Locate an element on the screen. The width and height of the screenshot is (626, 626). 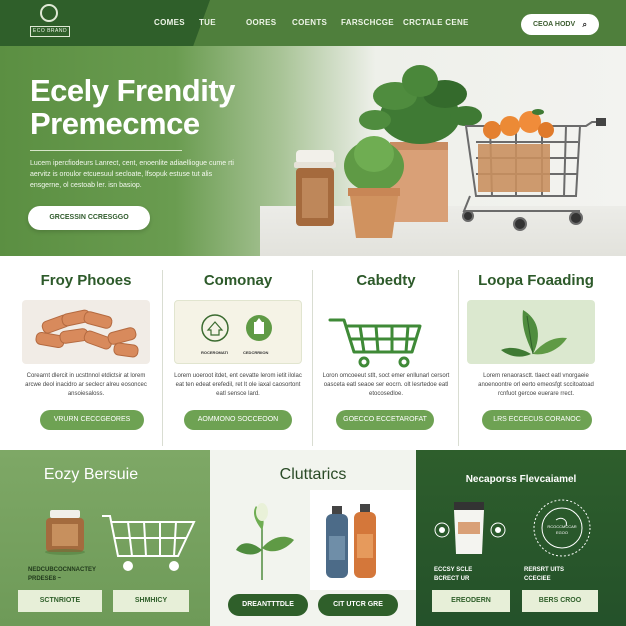
panel-title: Necaporss Flevcaiamel is located at coordinates (521, 479).